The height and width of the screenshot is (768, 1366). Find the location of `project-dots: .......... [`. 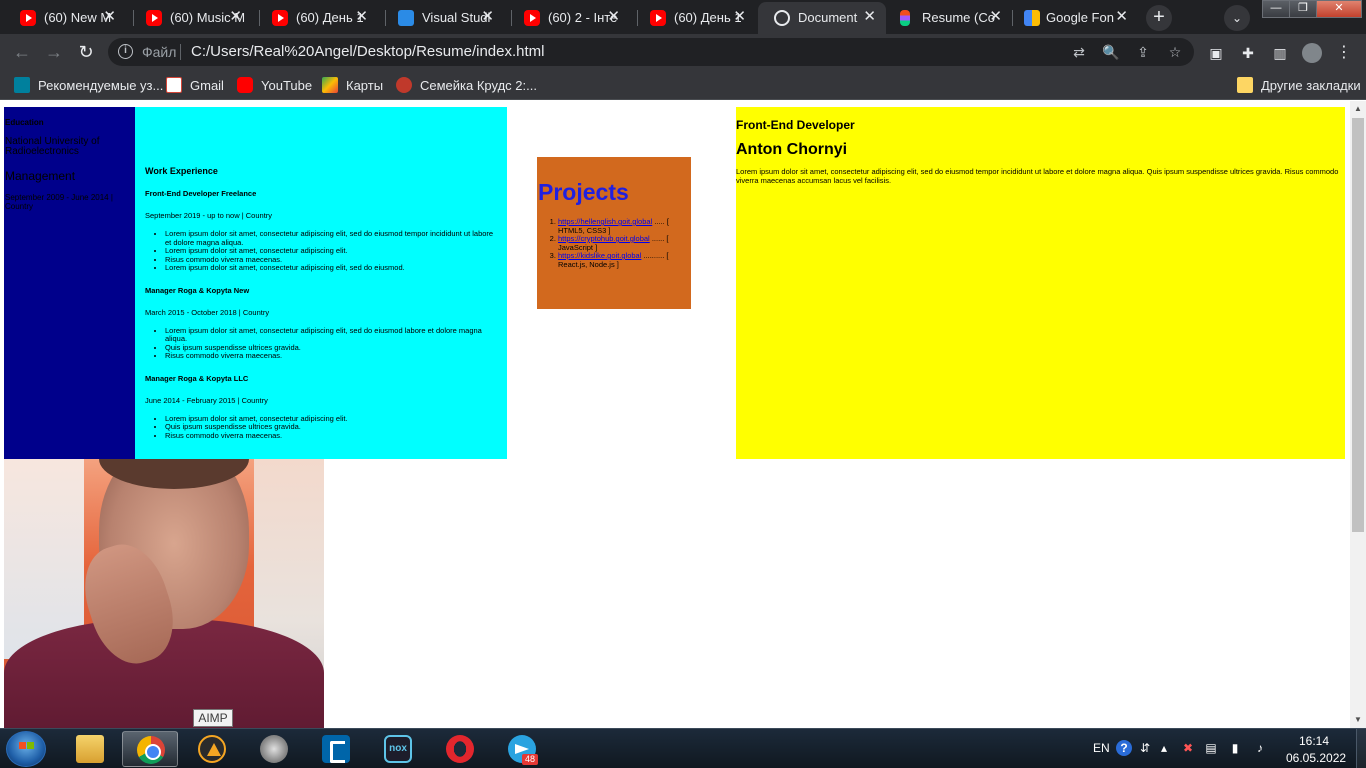

project-dots: .......... [ is located at coordinates (655, 255).